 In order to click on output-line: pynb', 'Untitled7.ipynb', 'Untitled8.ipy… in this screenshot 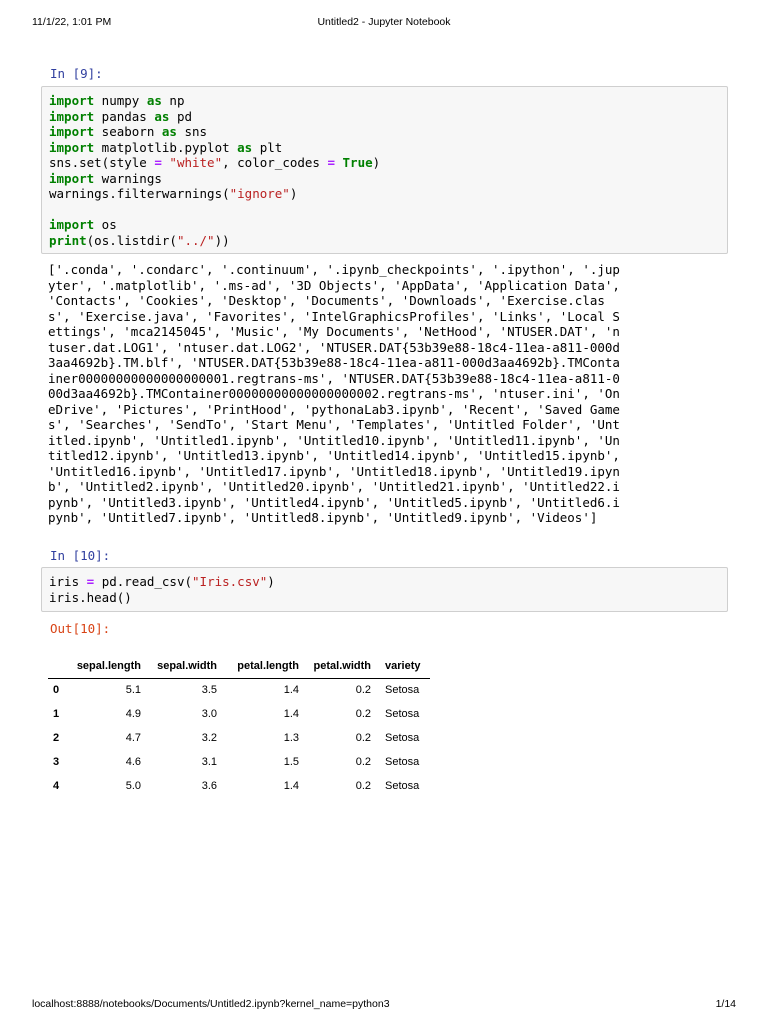, I will do `click(323, 517)`.